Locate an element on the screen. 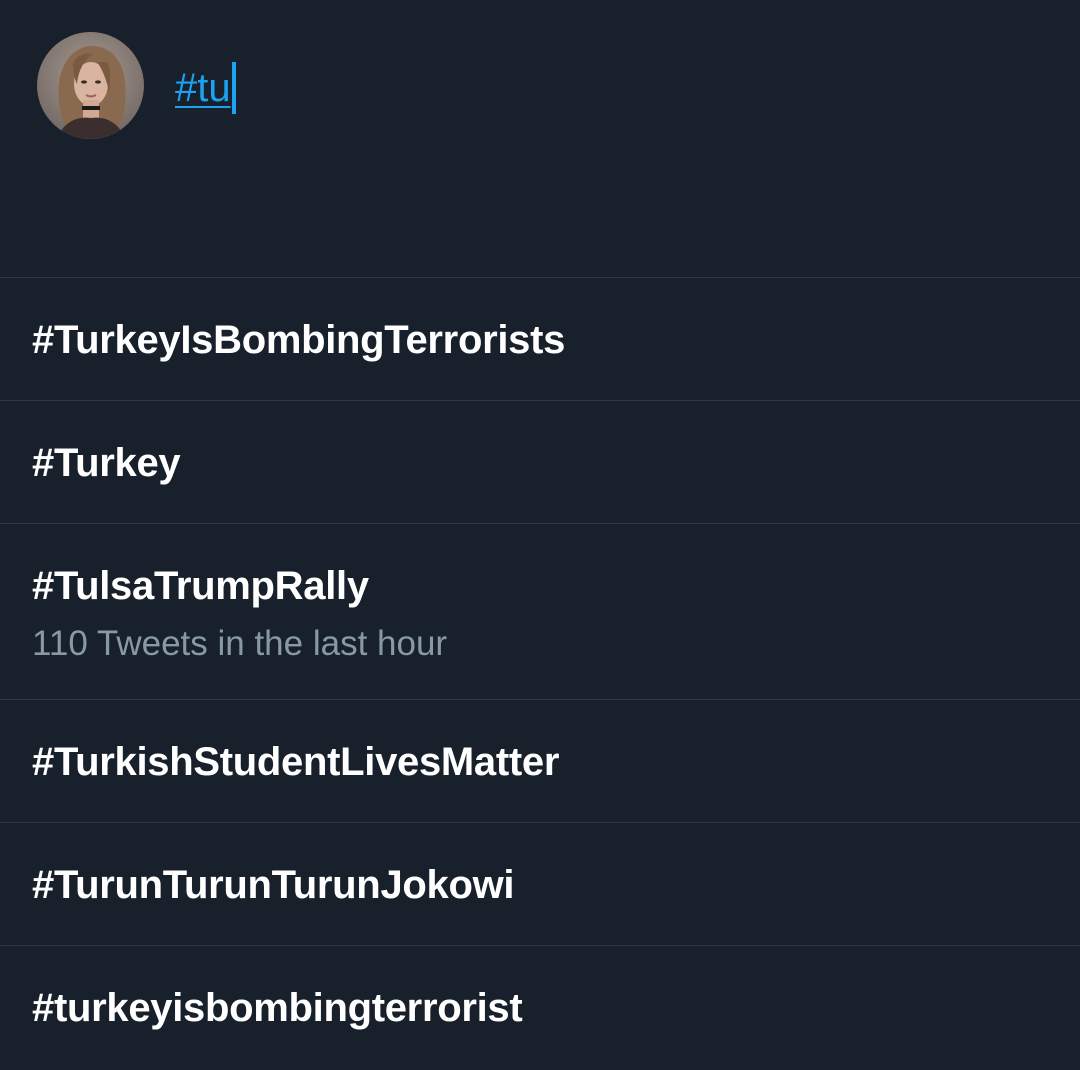 This screenshot has width=1080, height=1070. user-avatar is located at coordinates (90, 85).